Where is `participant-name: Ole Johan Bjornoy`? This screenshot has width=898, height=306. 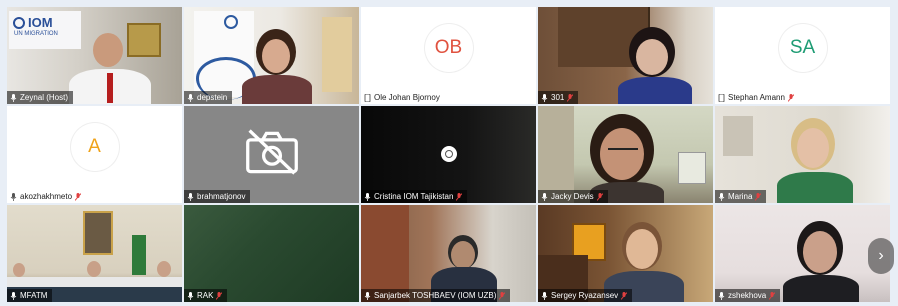 participant-name: Ole Johan Bjornoy is located at coordinates (407, 97).